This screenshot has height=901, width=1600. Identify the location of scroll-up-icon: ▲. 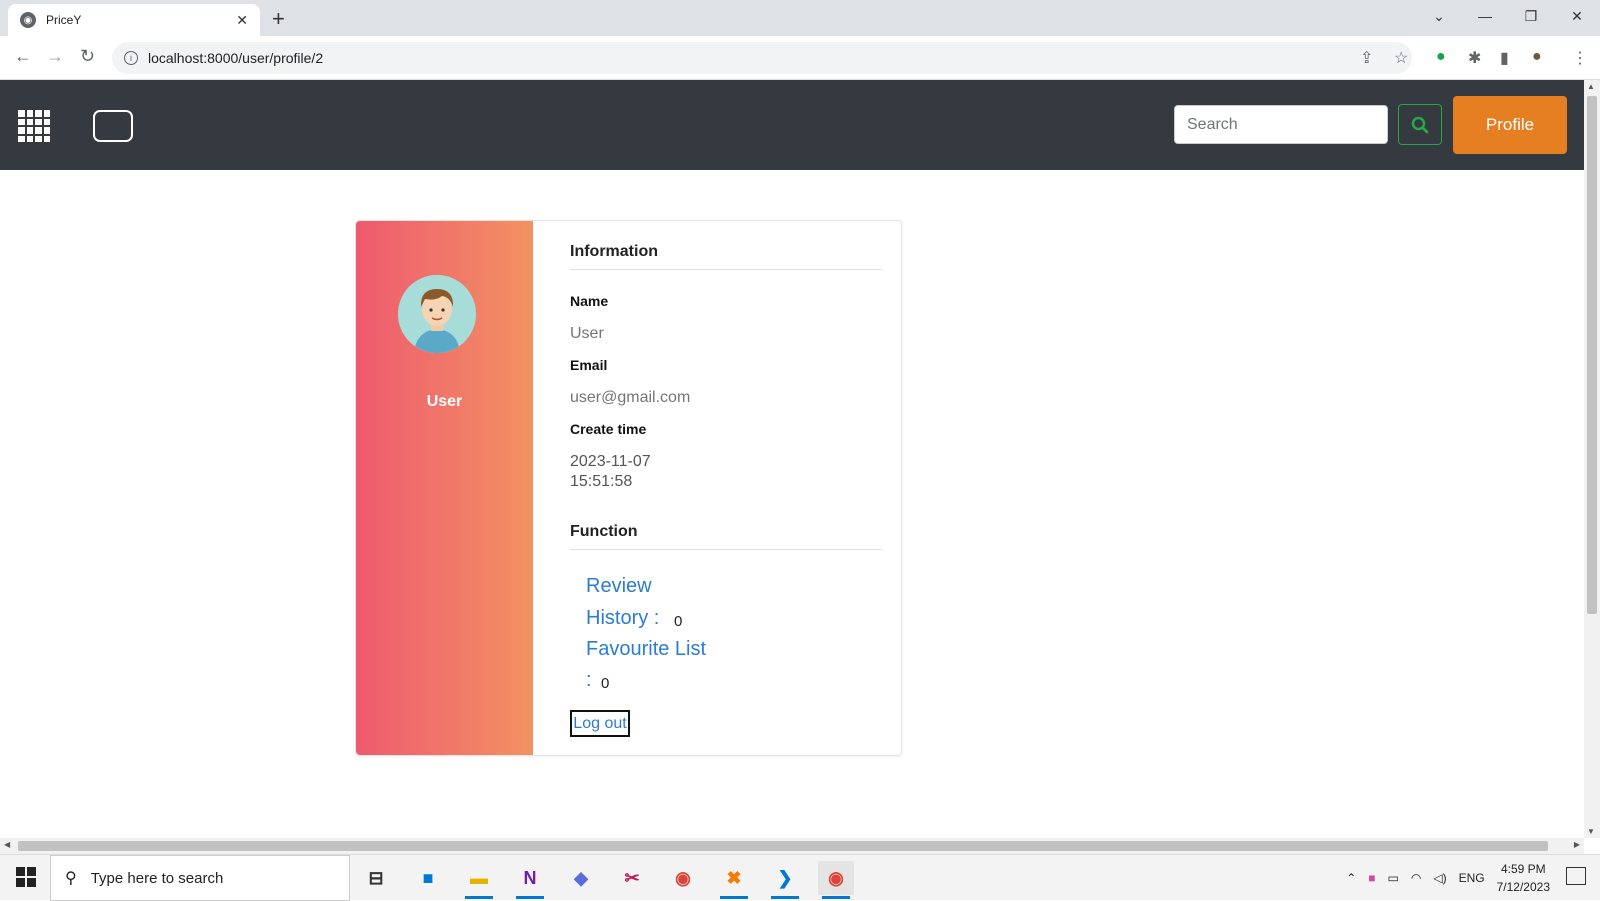
(1591, 86).